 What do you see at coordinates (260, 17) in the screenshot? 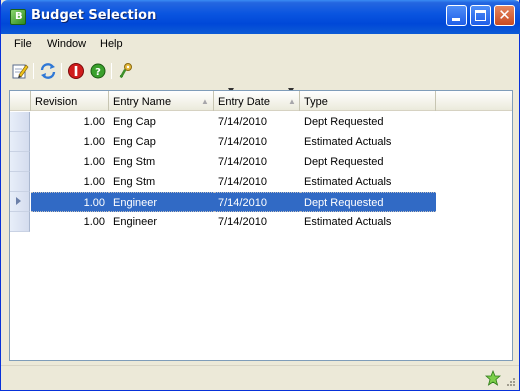
I see `title-bar: B Budget Selection ✕` at bounding box center [260, 17].